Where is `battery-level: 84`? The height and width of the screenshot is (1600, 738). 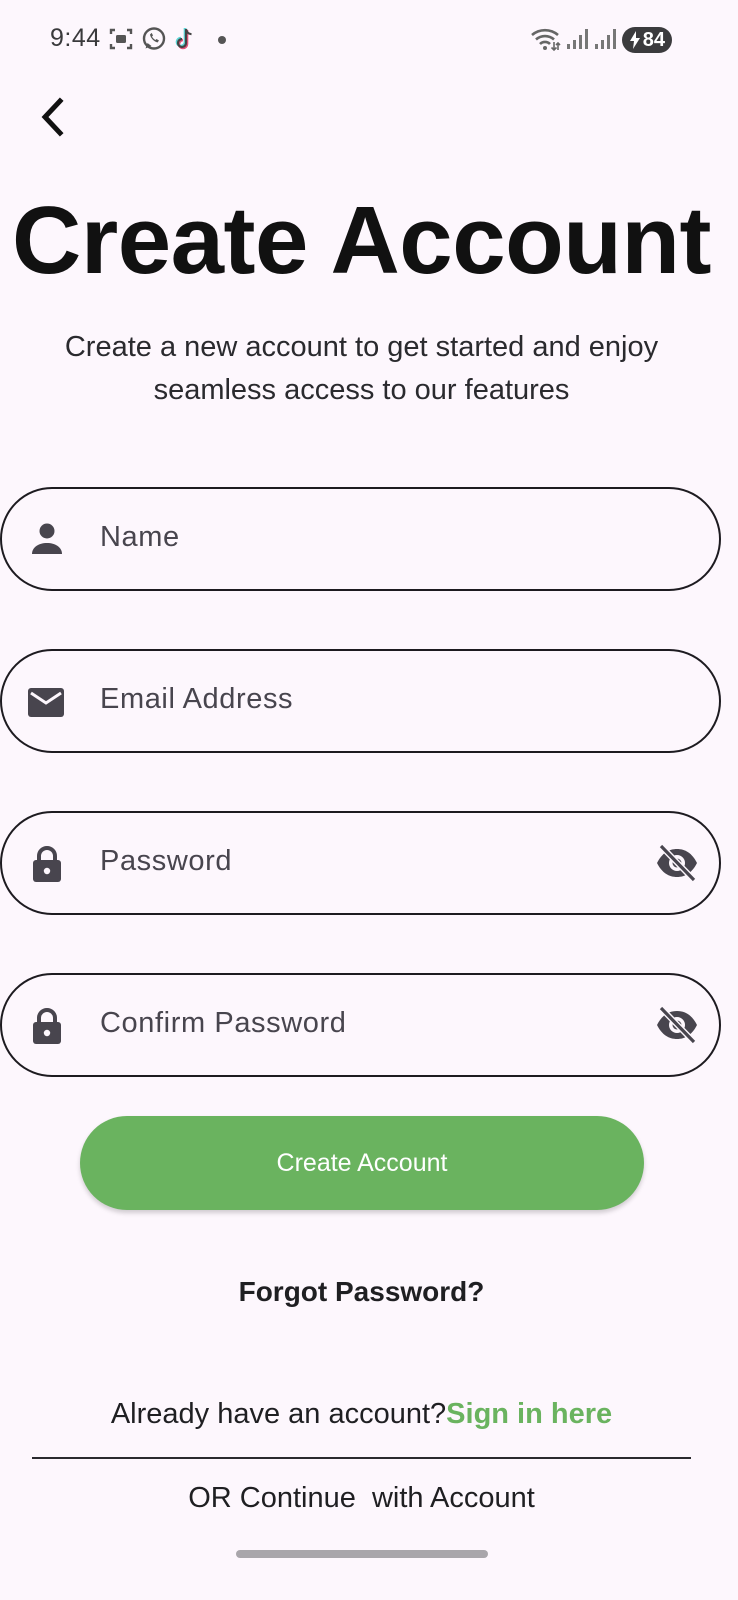 battery-level: 84 is located at coordinates (653, 39).